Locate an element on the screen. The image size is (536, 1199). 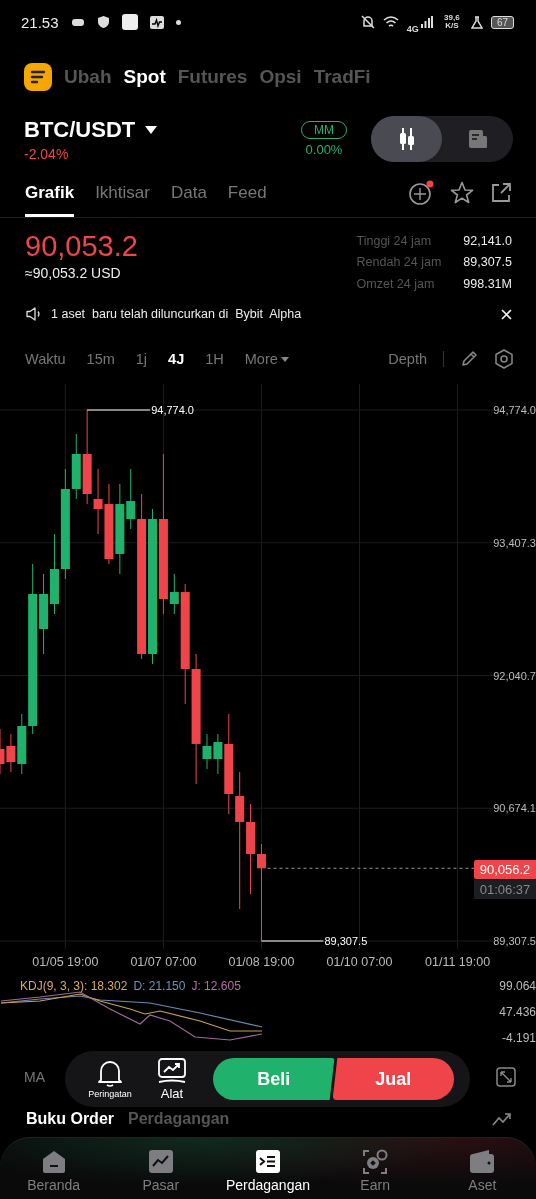
kdj-j-value: J: 12.605 is located at coordinates (216, 986).